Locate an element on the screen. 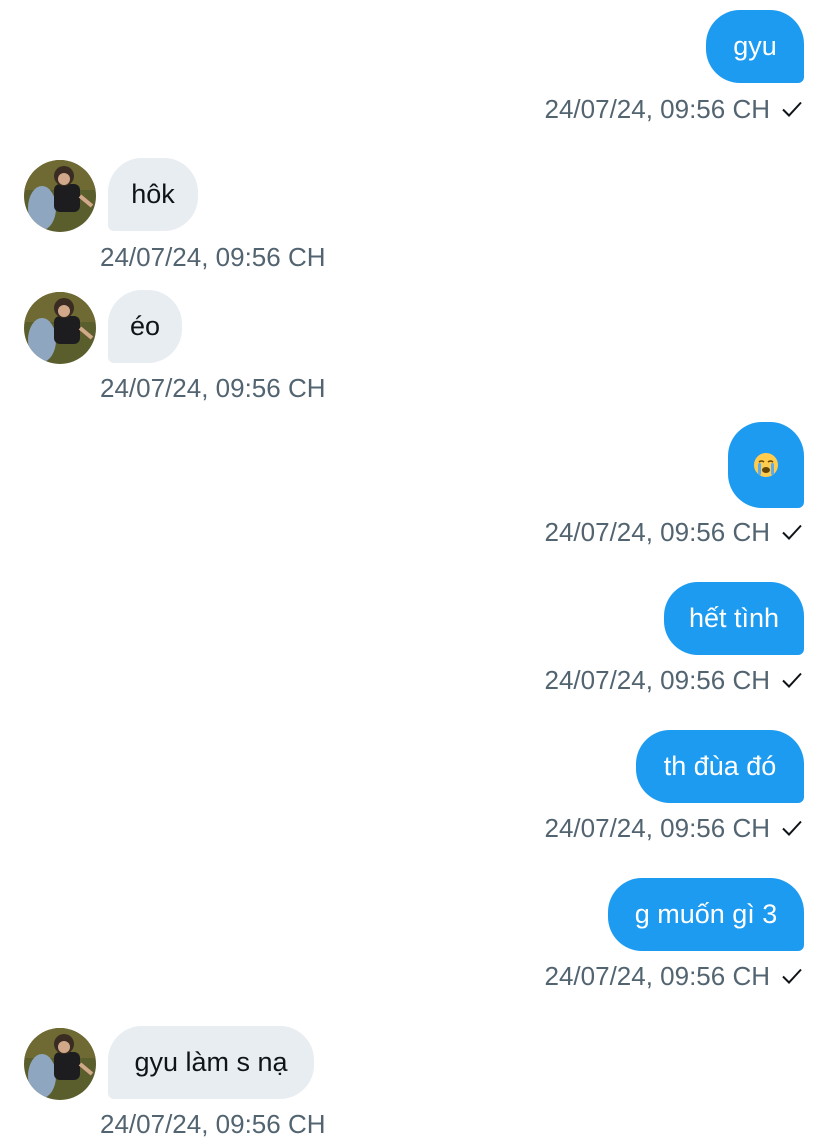 The width and height of the screenshot is (828, 1148). message-text: gyu is located at coordinates (755, 46).